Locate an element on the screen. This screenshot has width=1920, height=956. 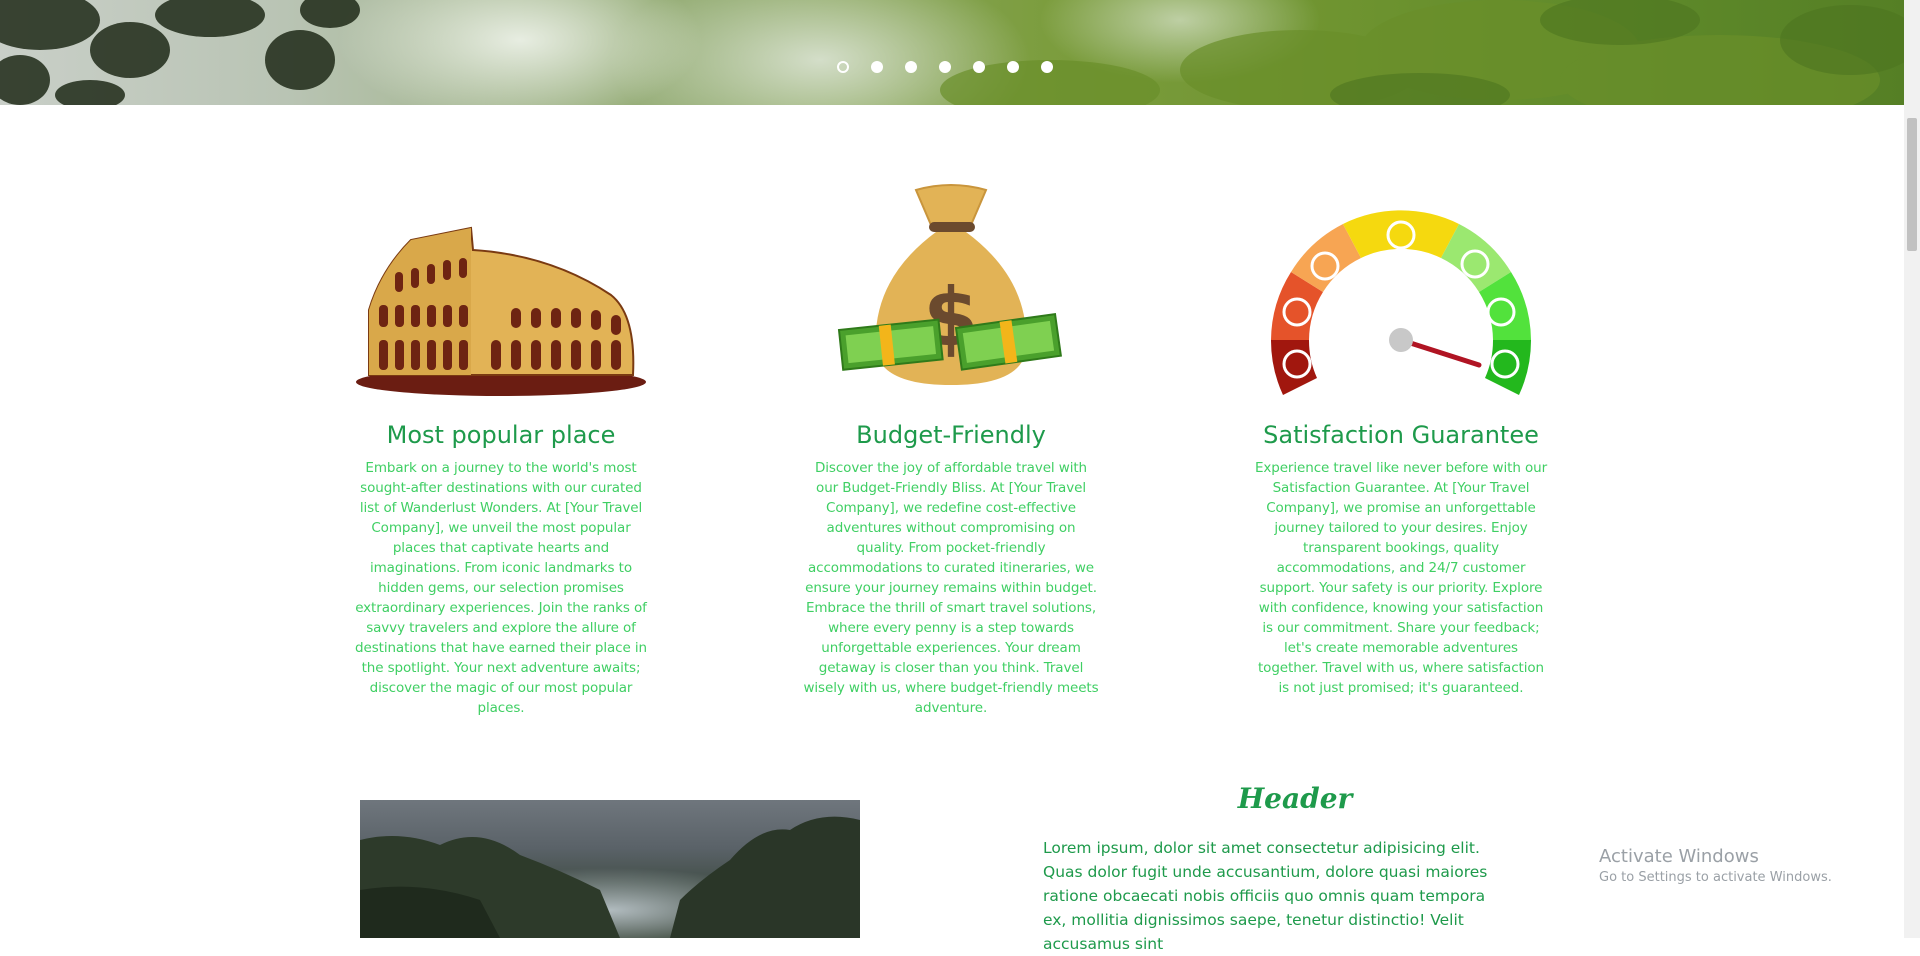
feature-title: Most popular place is located at coordinates (501, 435).